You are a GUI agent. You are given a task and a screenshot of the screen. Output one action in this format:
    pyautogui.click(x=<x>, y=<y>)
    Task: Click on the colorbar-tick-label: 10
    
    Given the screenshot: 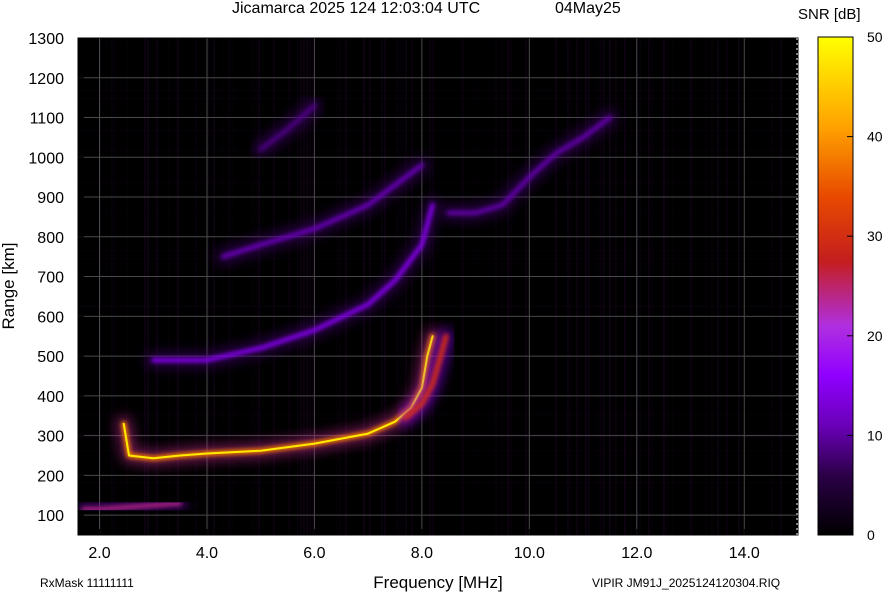 What is the action you would take?
    pyautogui.click(x=875, y=435)
    